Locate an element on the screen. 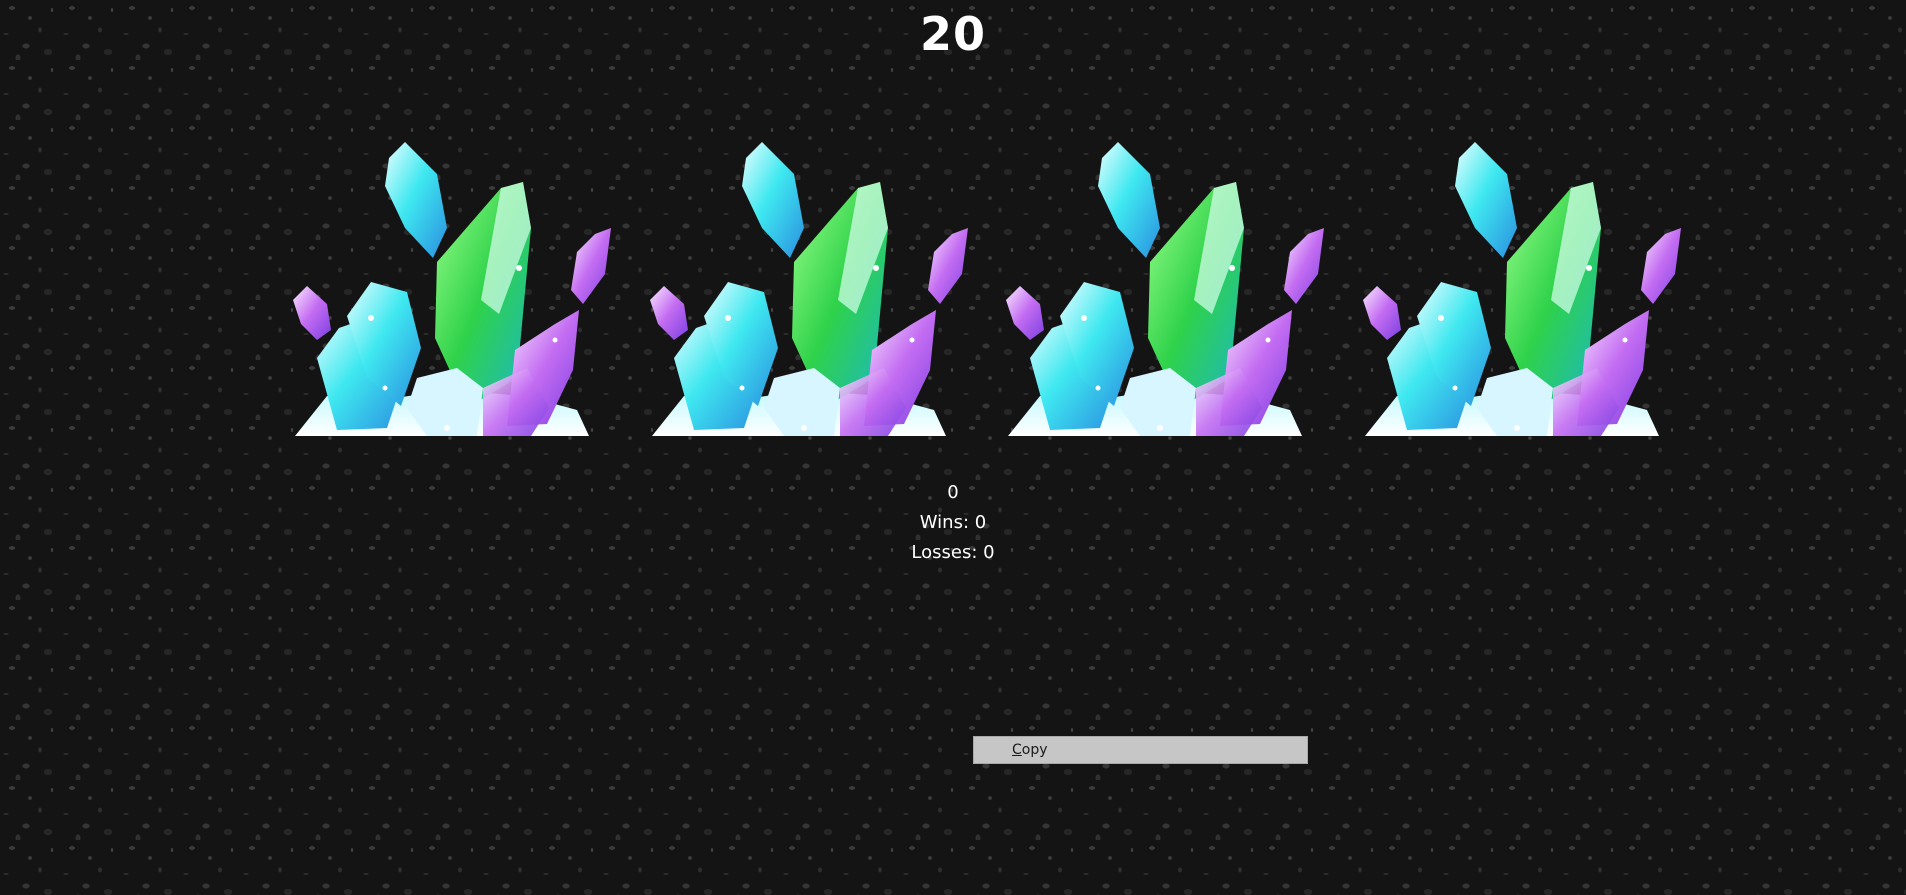 The width and height of the screenshot is (1906, 895). stats-panel: 0 Wins: 0 Losses: 0 is located at coordinates (953, 523).